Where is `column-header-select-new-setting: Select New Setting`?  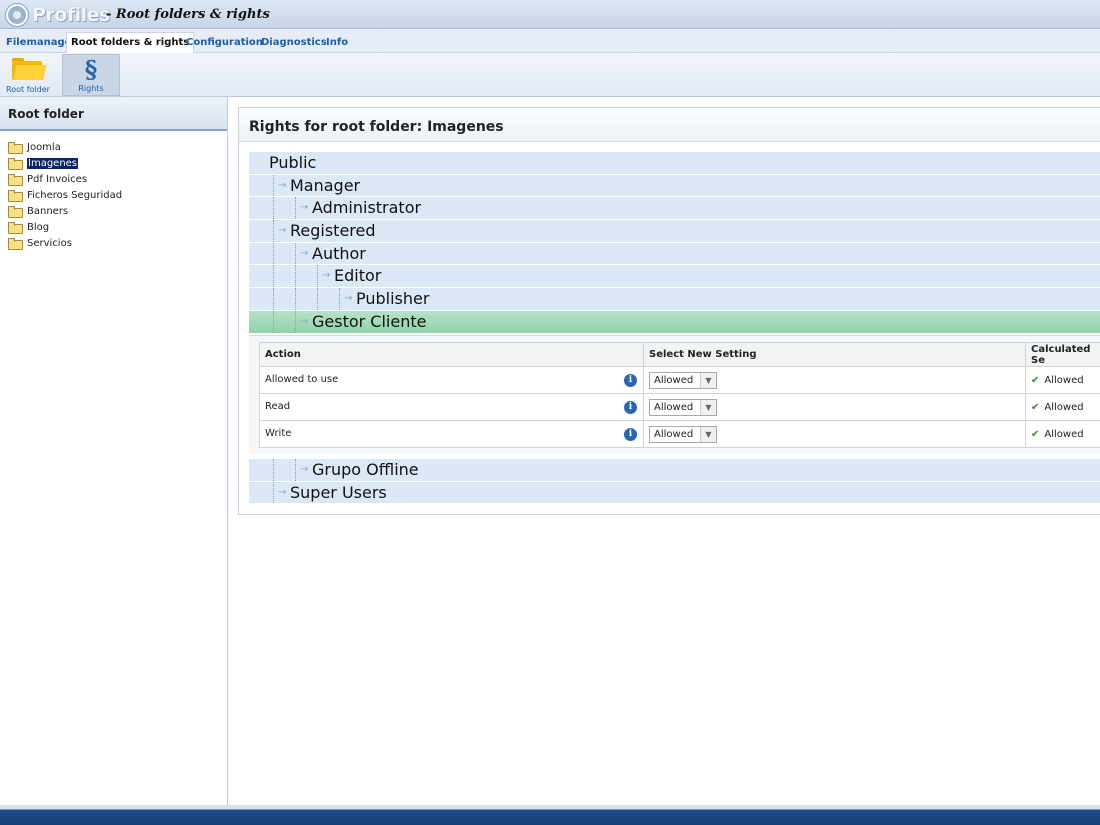
column-header-select-new-setting: Select New Setting is located at coordinates (834, 354).